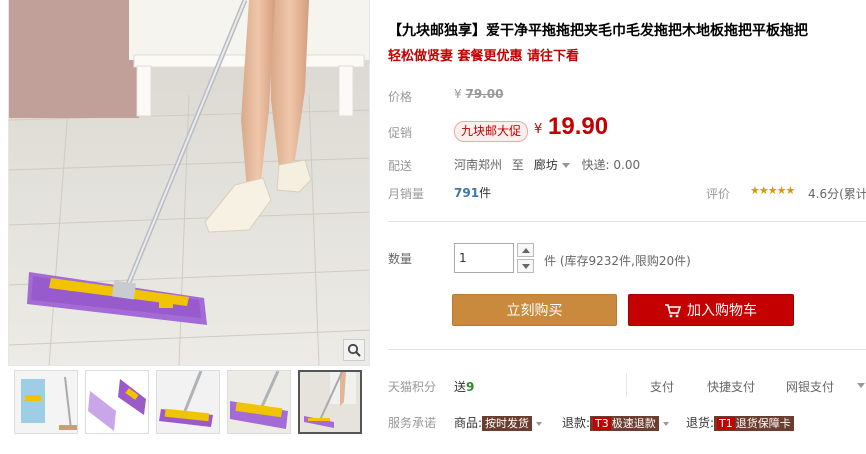 The height and width of the screenshot is (454, 866). Describe the element at coordinates (478, 165) in the screenshot. I see `shipping-origin: 河南郑州` at that location.